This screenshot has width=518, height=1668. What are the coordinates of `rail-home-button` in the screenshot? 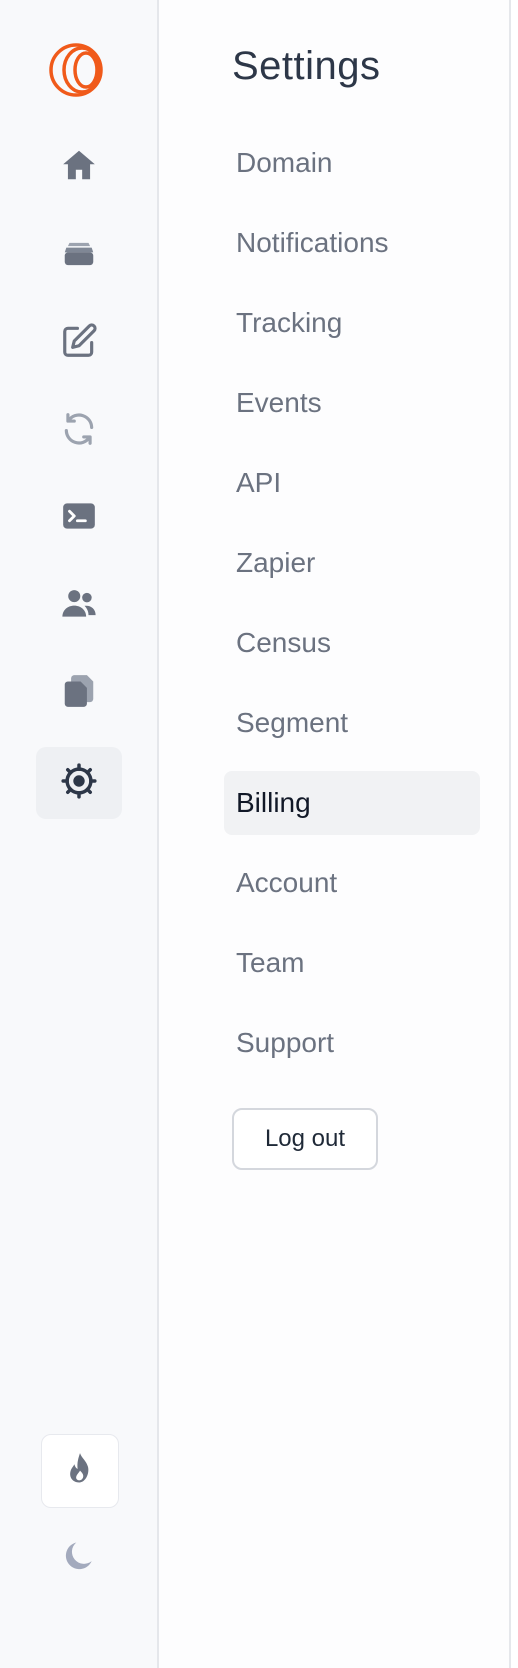 It's located at (79, 167).